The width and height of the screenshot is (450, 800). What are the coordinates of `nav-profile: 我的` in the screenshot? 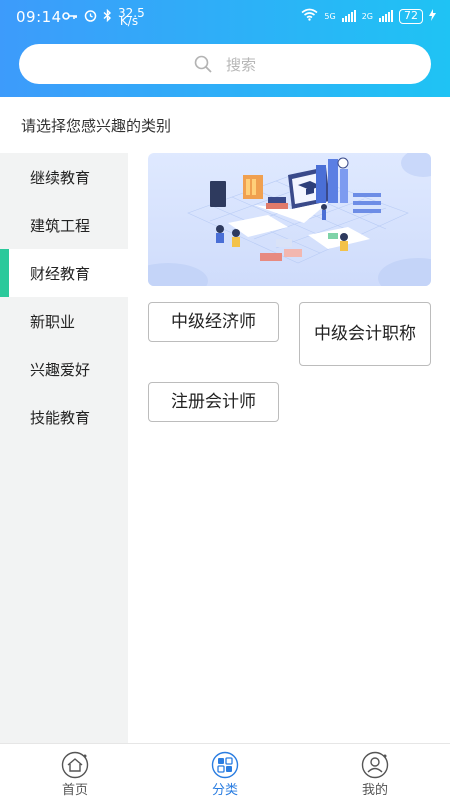 It's located at (375, 772).